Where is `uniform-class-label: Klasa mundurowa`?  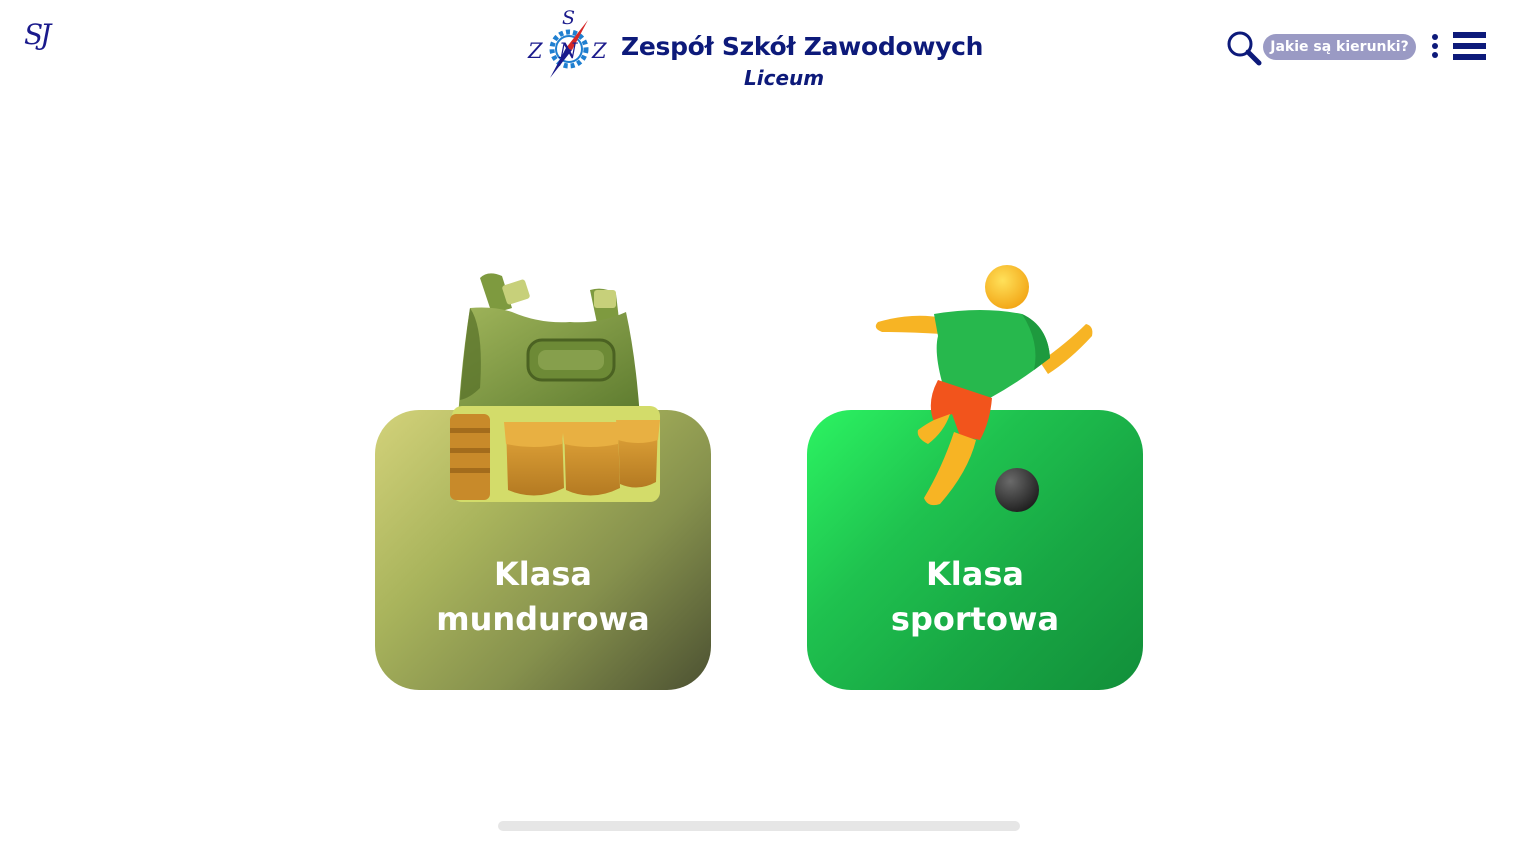
uniform-class-label: Klasa mundurowa is located at coordinates (543, 597).